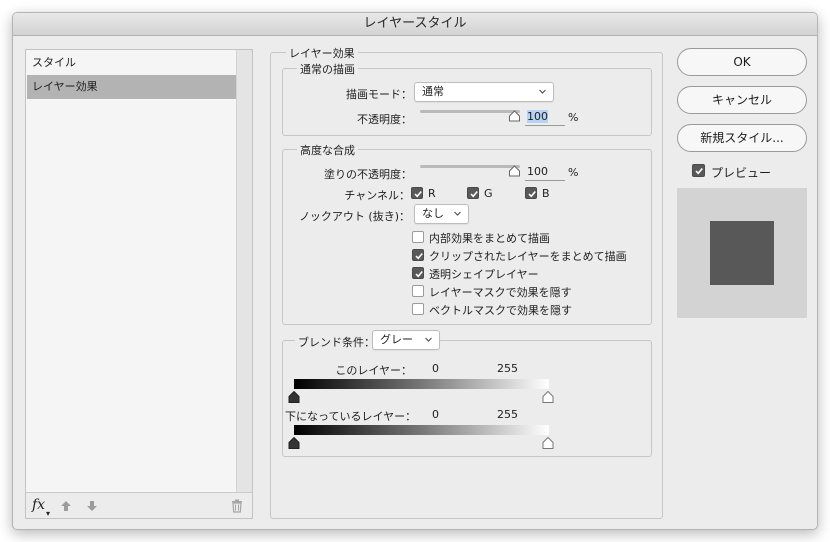 Image resolution: width=830 pixels, height=542 pixels. I want to click on preview-label: プレビュー, so click(741, 173).